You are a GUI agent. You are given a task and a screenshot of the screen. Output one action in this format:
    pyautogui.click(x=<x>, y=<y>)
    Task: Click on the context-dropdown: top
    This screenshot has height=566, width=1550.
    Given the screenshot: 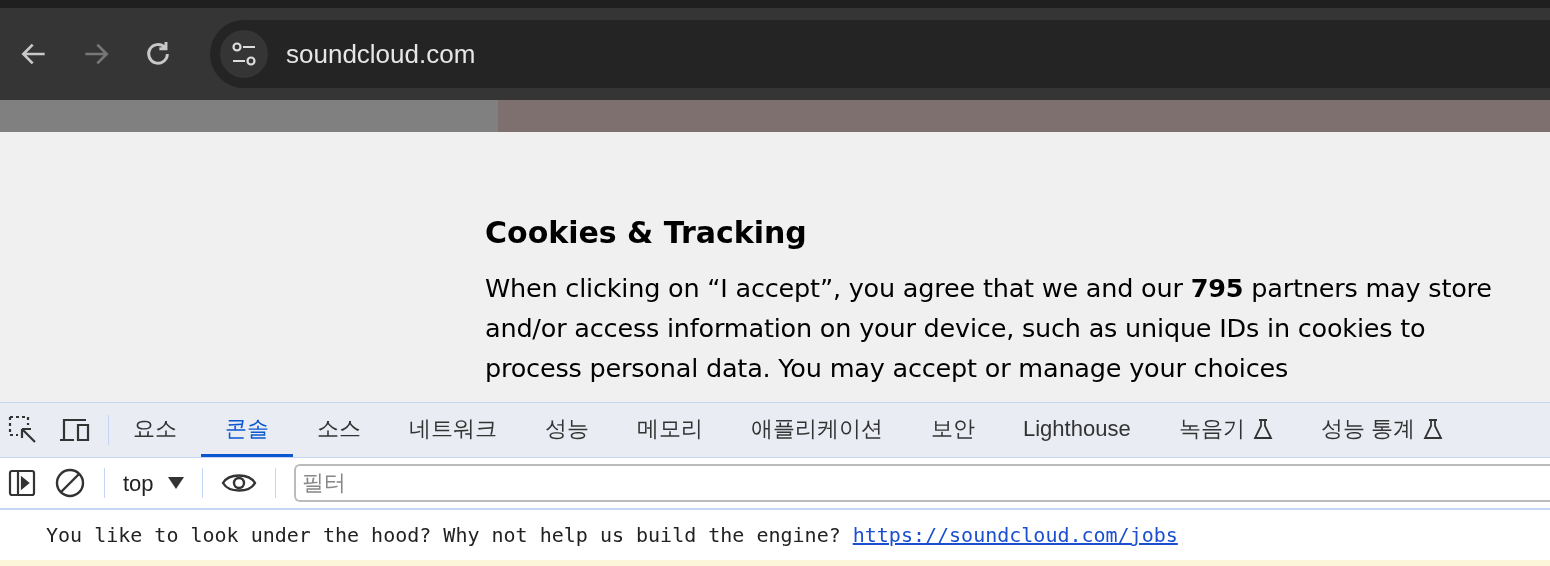 What is the action you would take?
    pyautogui.click(x=153, y=483)
    